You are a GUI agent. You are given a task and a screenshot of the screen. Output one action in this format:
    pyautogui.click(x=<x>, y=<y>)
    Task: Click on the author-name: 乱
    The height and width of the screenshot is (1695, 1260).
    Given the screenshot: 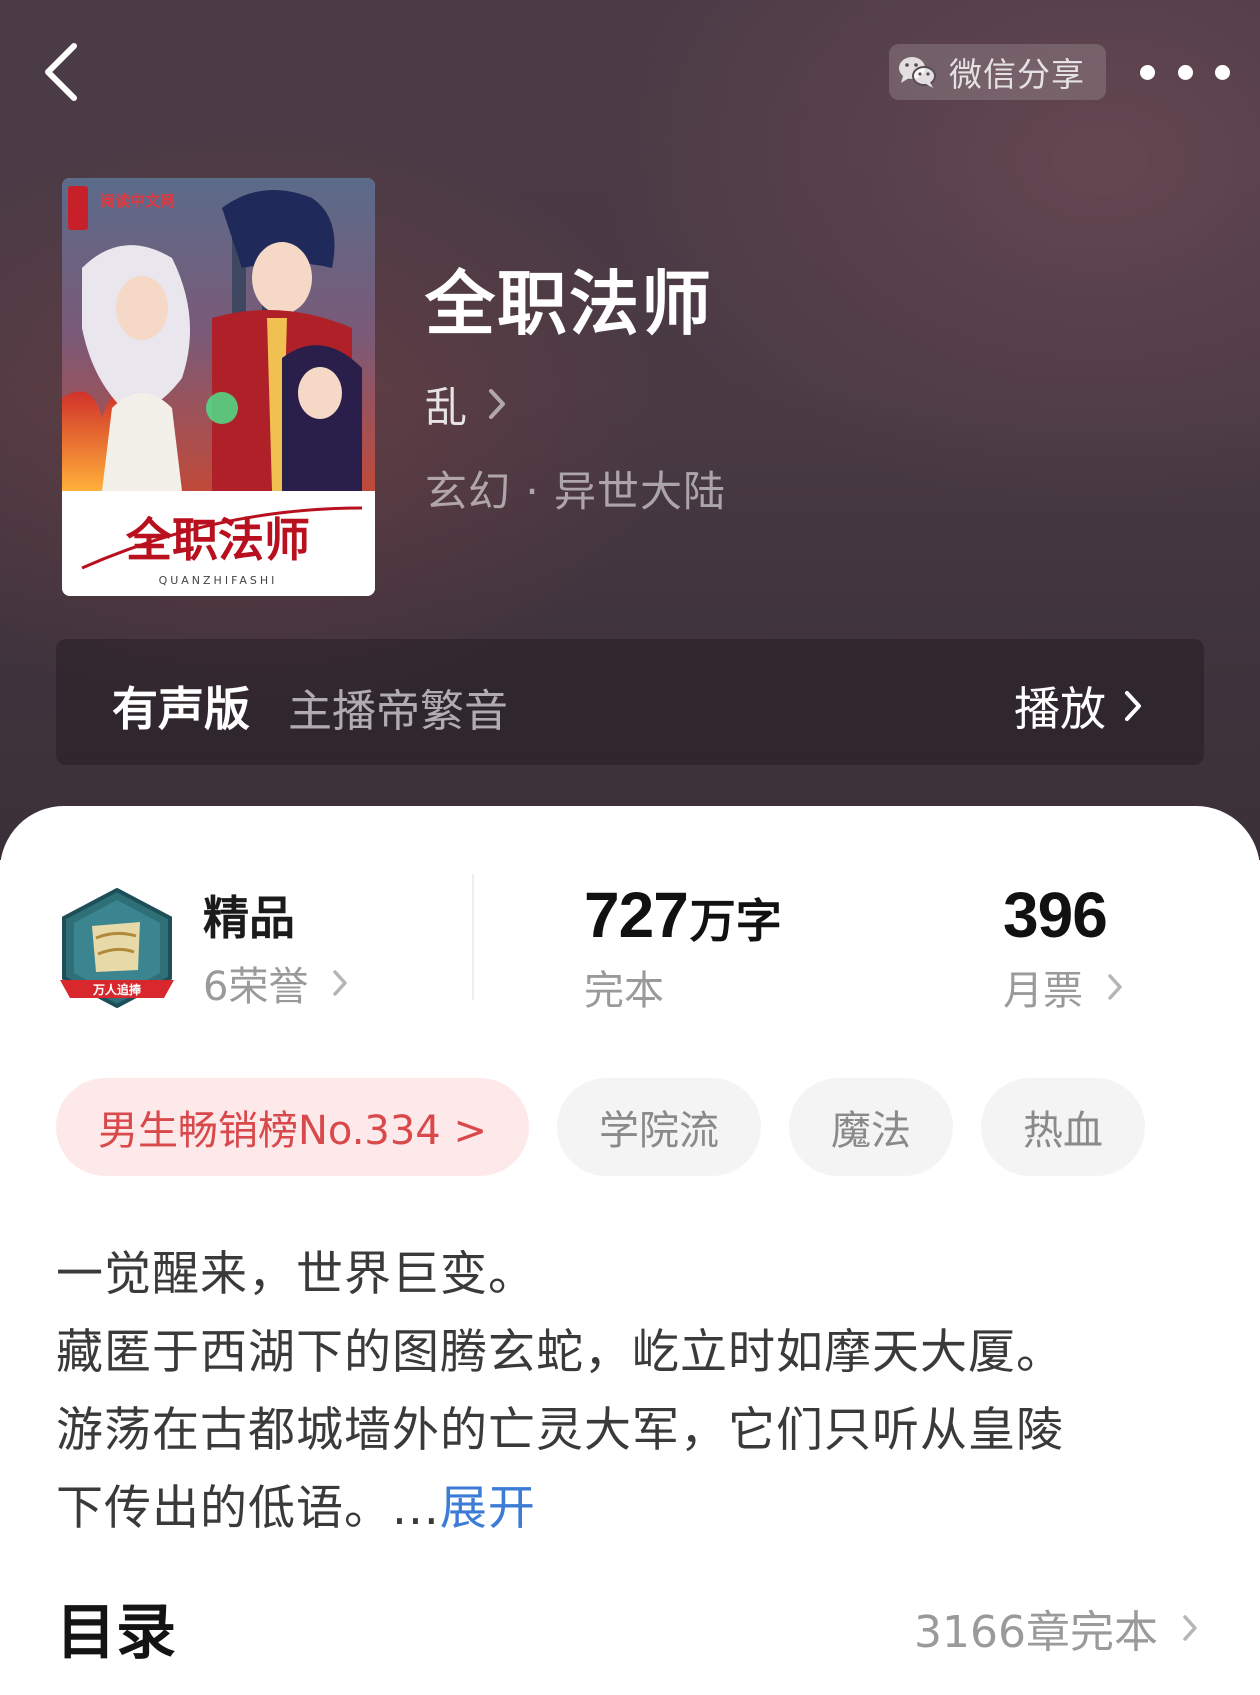 What is the action you would take?
    pyautogui.click(x=446, y=407)
    